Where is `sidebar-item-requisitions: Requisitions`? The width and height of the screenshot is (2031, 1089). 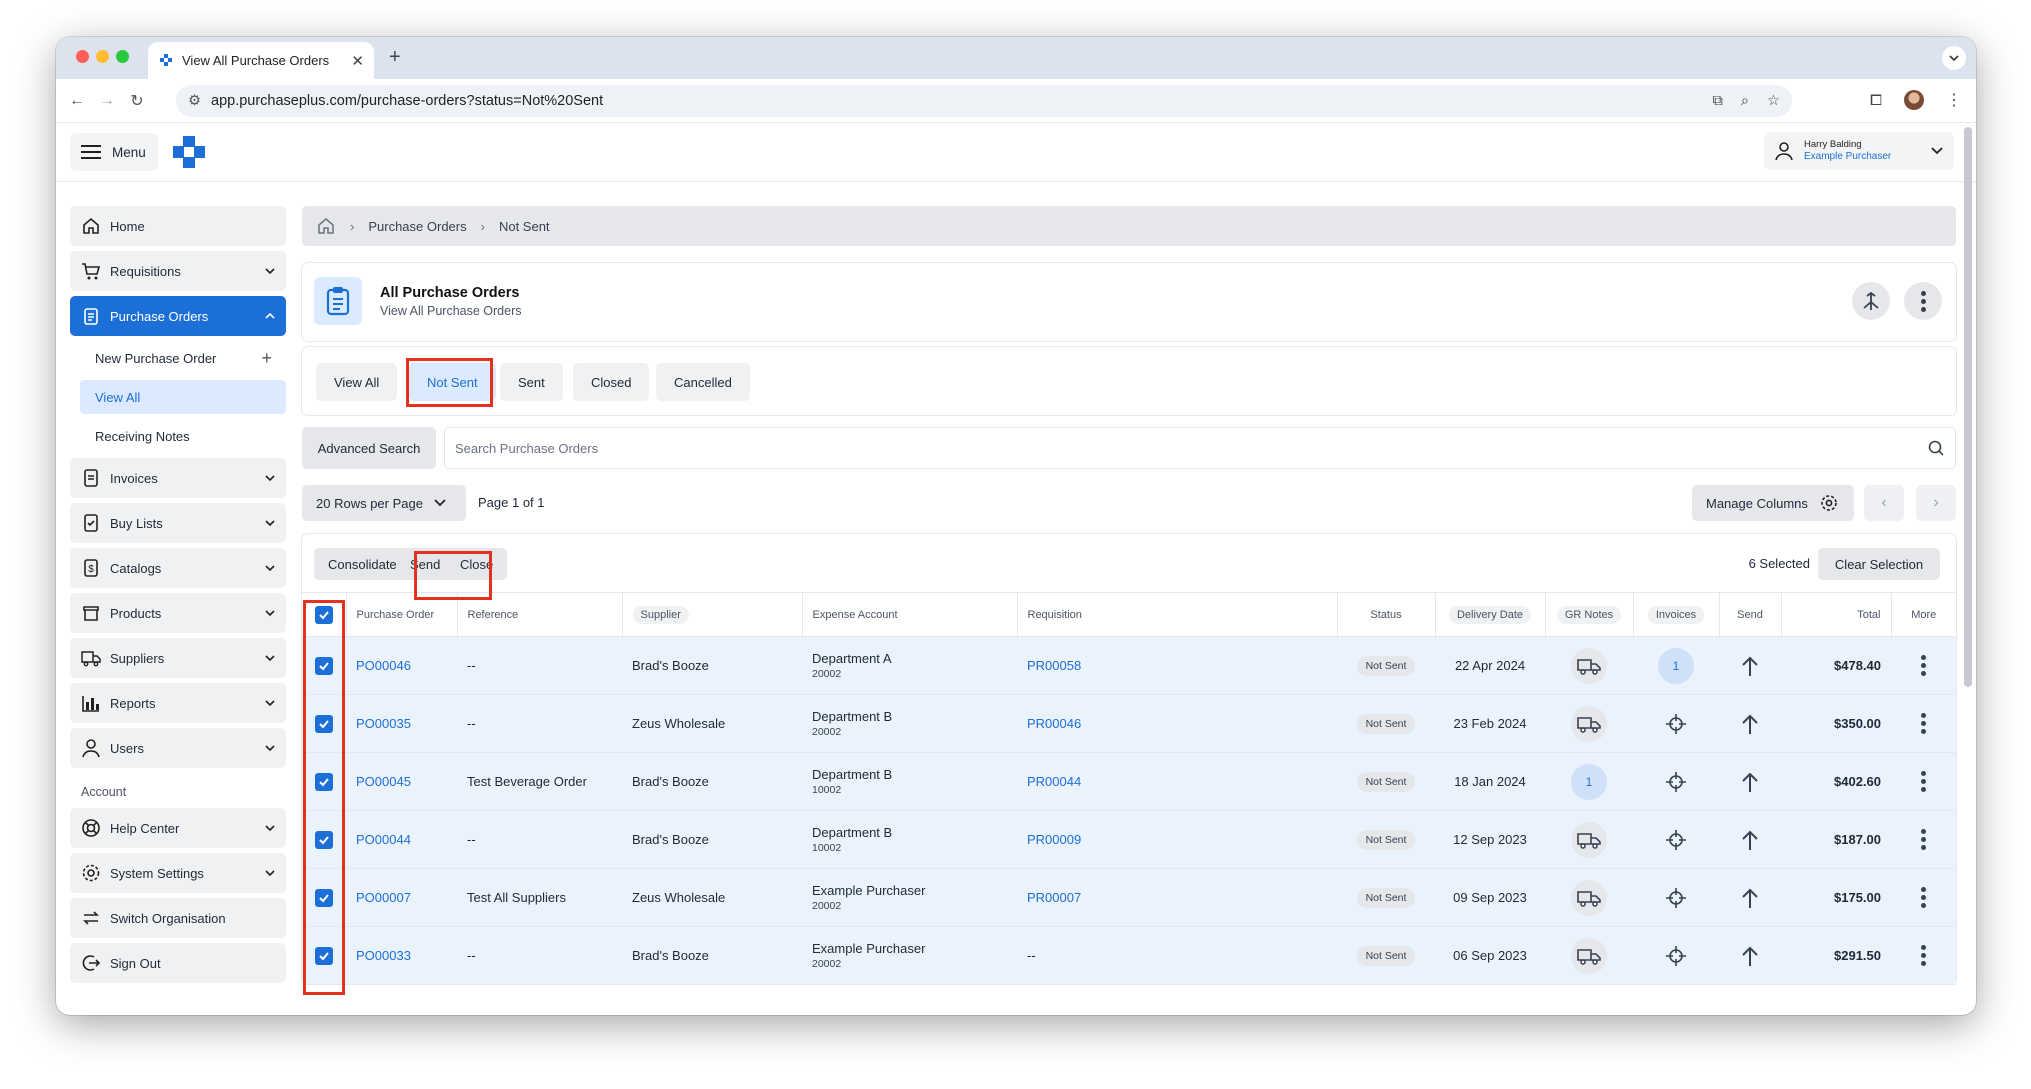 sidebar-item-requisitions: Requisitions is located at coordinates (178, 271).